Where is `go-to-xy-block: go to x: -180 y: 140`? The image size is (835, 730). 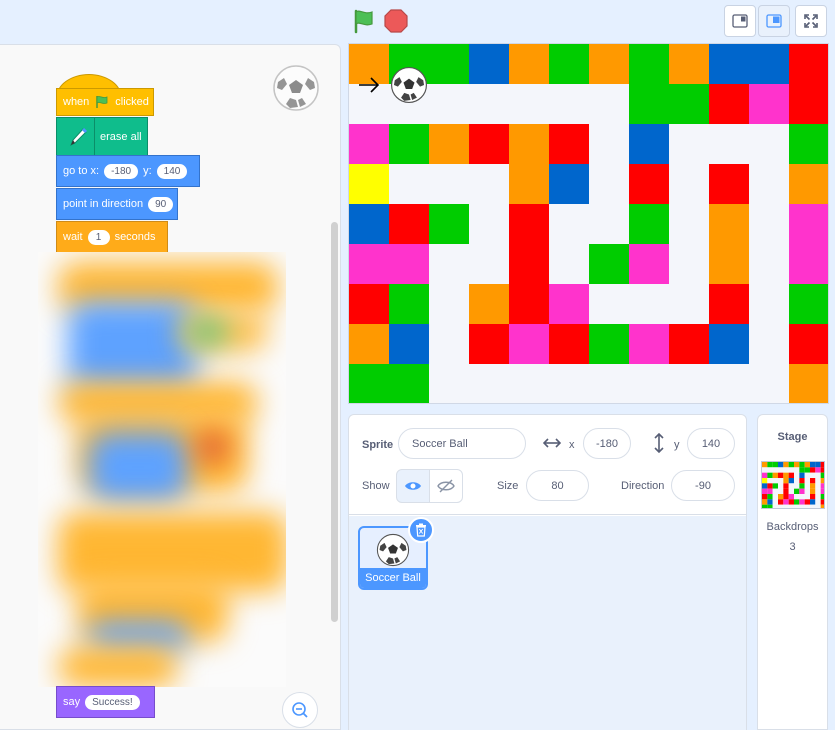
go-to-xy-block: go to x: -180 y: 140 is located at coordinates (128, 171).